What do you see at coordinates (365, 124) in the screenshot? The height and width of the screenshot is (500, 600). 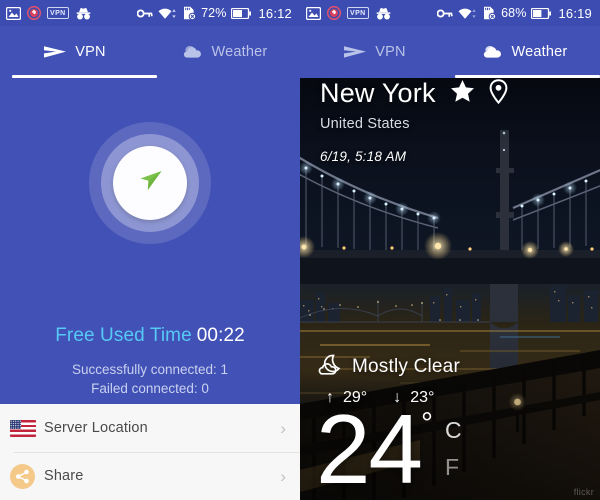 I see `country-label: United States` at bounding box center [365, 124].